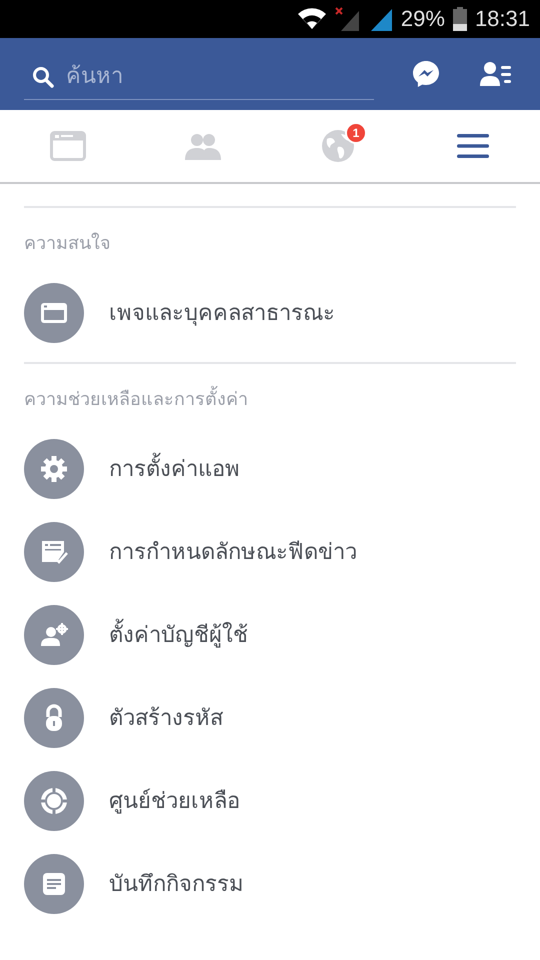 The width and height of the screenshot is (540, 960). What do you see at coordinates (270, 634) in the screenshot?
I see `menu-item: ตั้งค่าบัญชีผู้ใช้` at bounding box center [270, 634].